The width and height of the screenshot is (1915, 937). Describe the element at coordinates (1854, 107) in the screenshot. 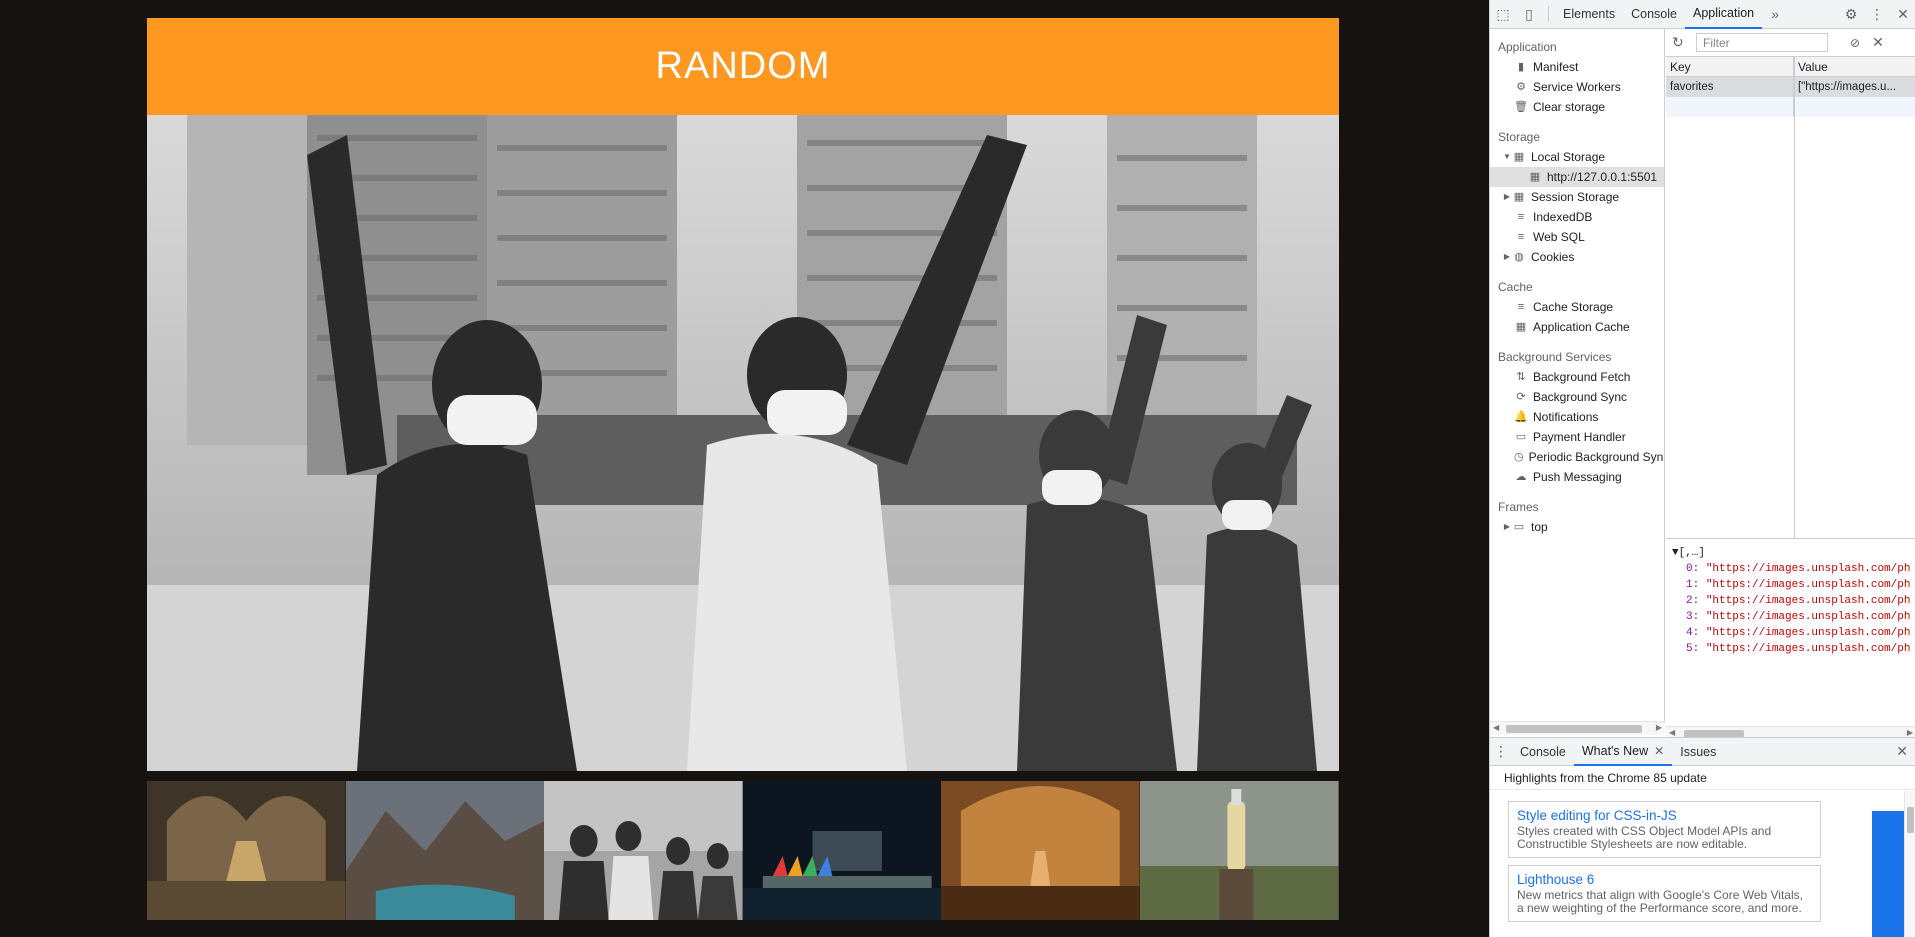

I see `empty-value-cell` at that location.